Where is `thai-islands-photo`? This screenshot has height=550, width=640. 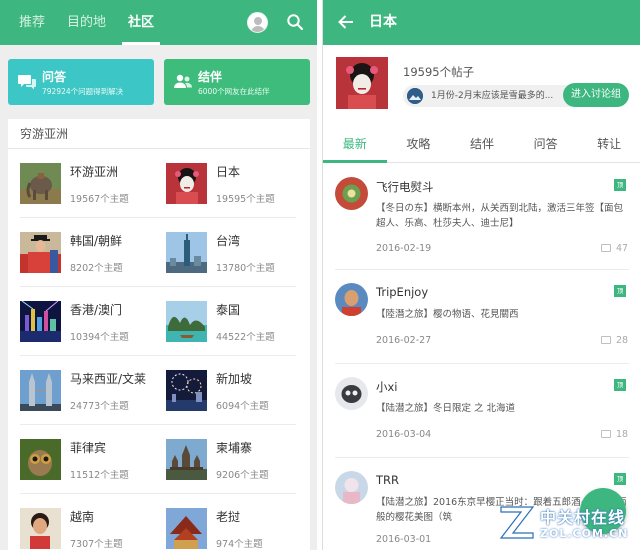
thai-islands-photo is located at coordinates (186, 321).